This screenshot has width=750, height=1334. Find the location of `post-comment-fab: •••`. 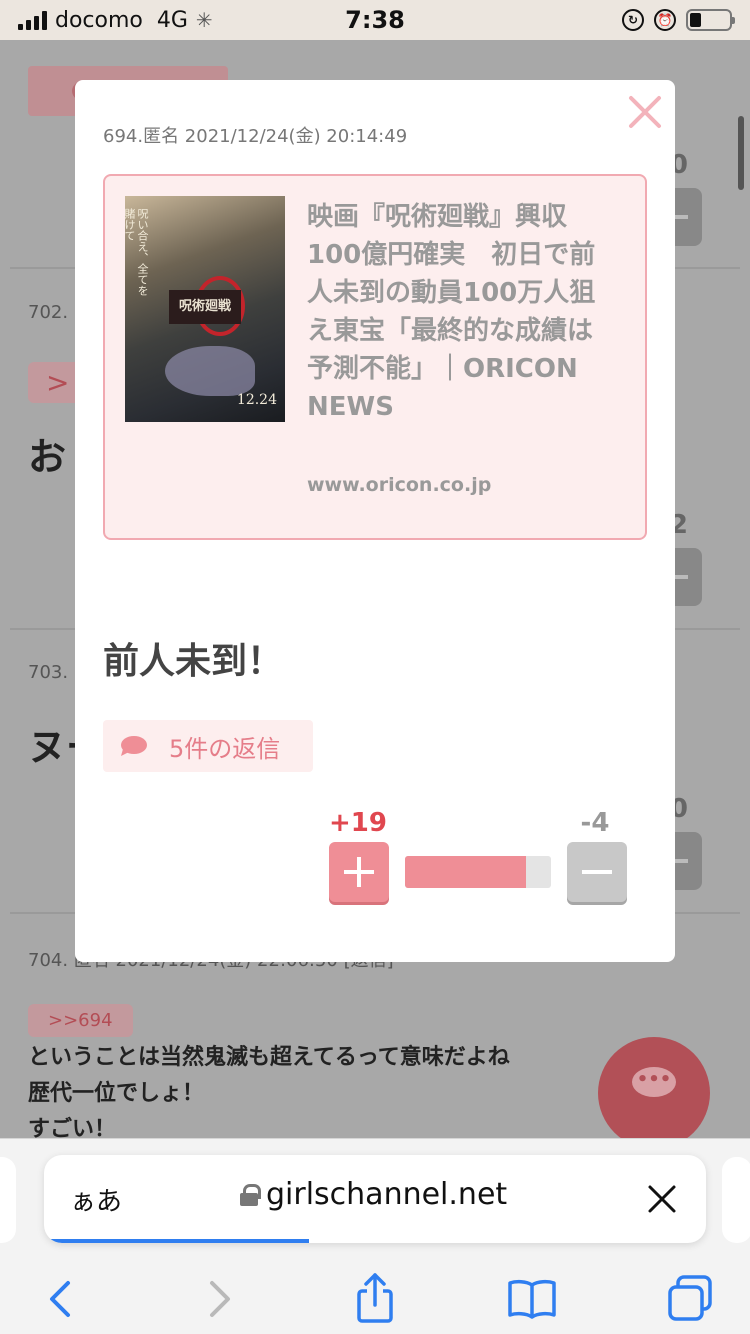

post-comment-fab: ••• is located at coordinates (654, 1093).